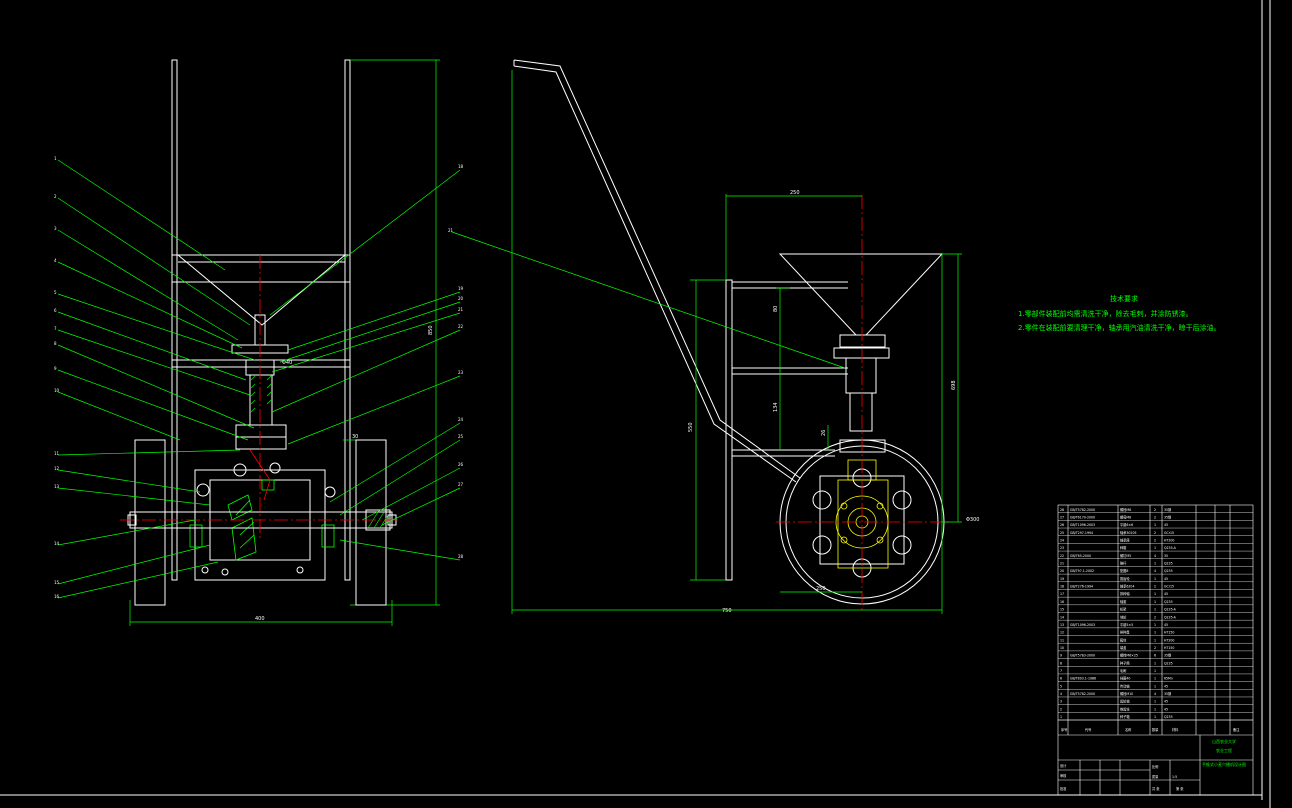 The image size is (1292, 808). Describe the element at coordinates (1125, 662) in the screenshot. I see `table-cell: 种子筒` at that location.